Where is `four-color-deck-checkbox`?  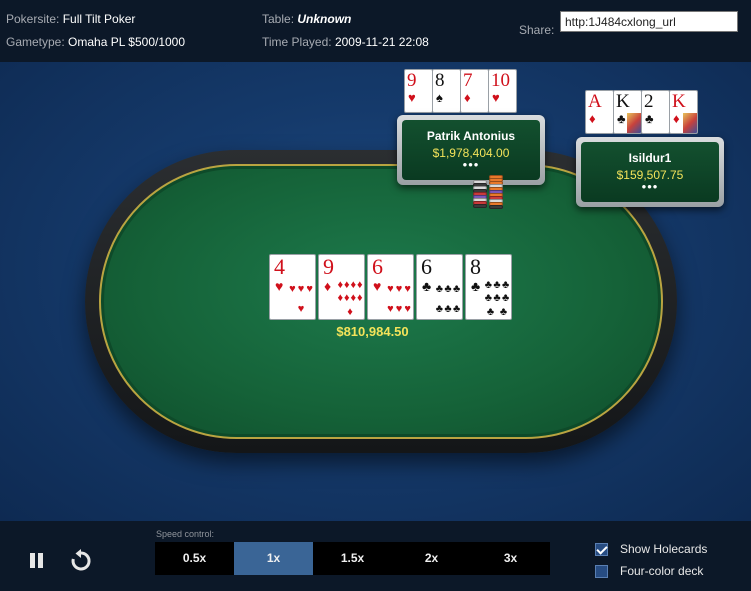 four-color-deck-checkbox is located at coordinates (601, 571).